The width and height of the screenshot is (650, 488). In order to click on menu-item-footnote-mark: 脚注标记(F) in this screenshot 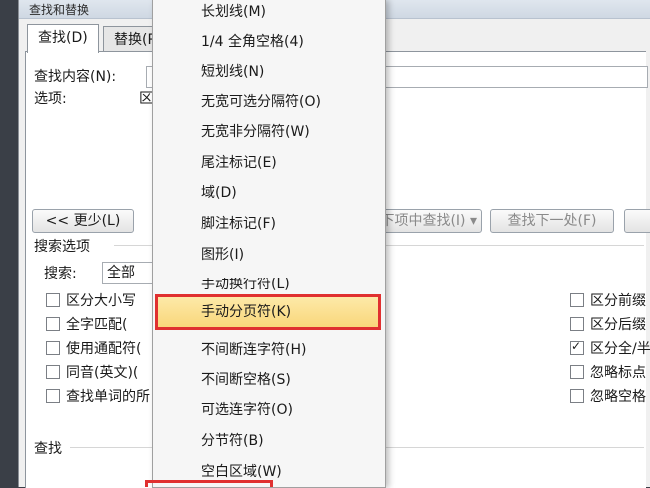, I will do `click(269, 224)`.